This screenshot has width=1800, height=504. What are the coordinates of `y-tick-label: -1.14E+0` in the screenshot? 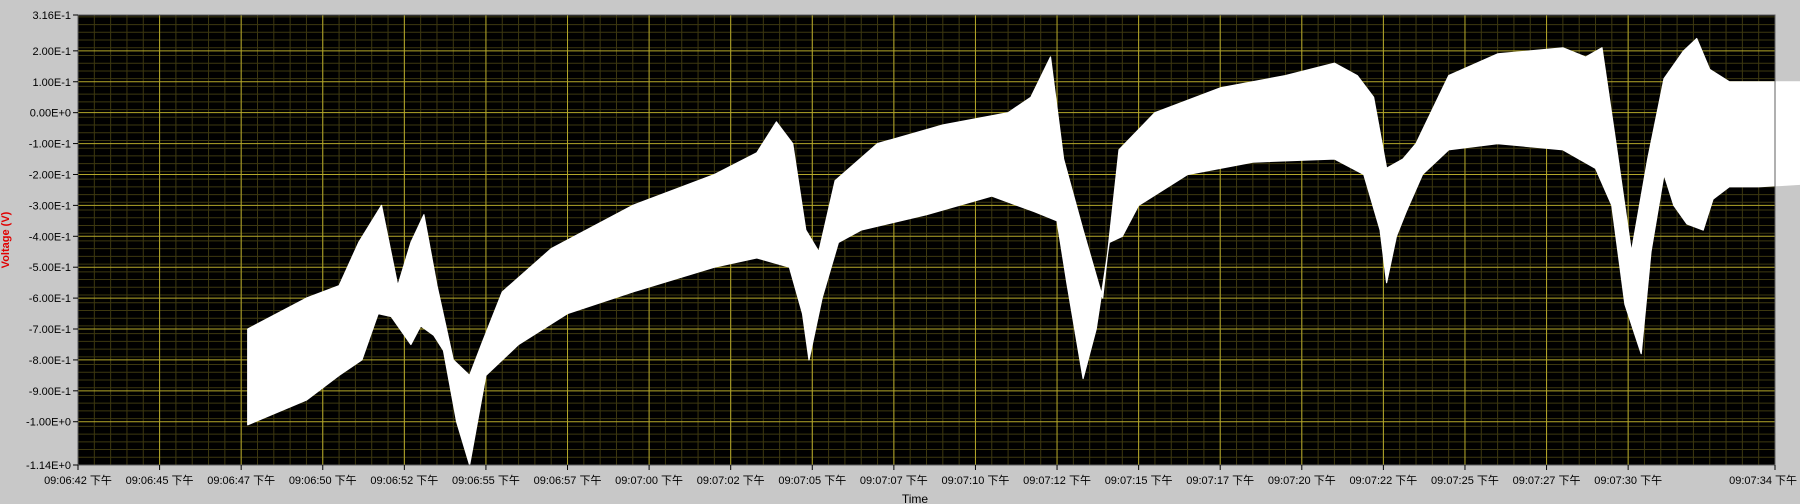 It's located at (48, 466).